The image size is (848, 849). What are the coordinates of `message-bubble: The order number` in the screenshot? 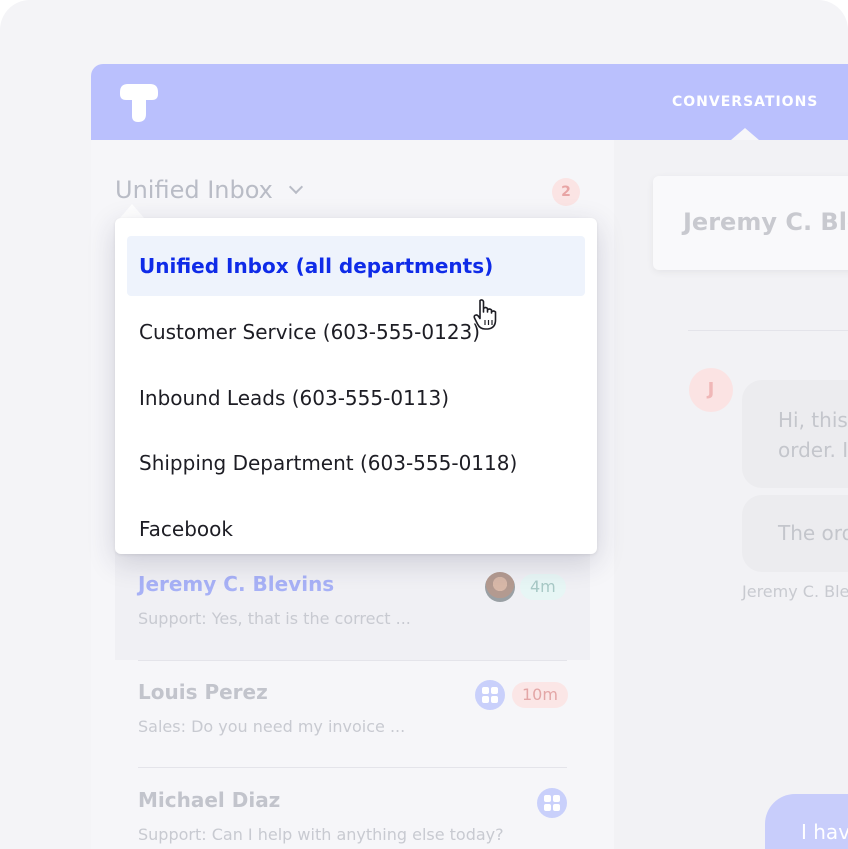 It's located at (795, 533).